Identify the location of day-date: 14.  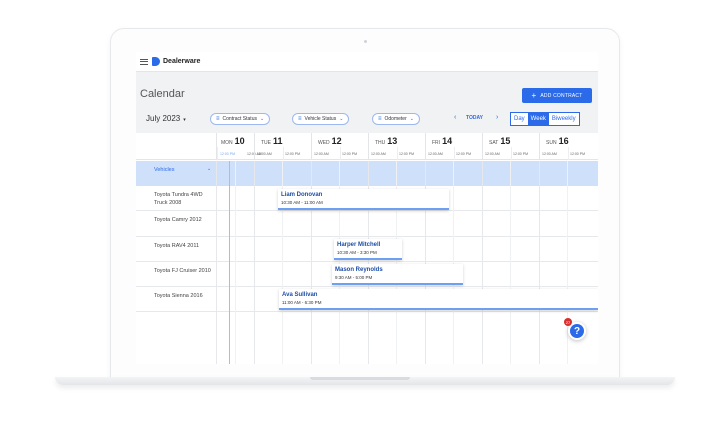
(447, 141).